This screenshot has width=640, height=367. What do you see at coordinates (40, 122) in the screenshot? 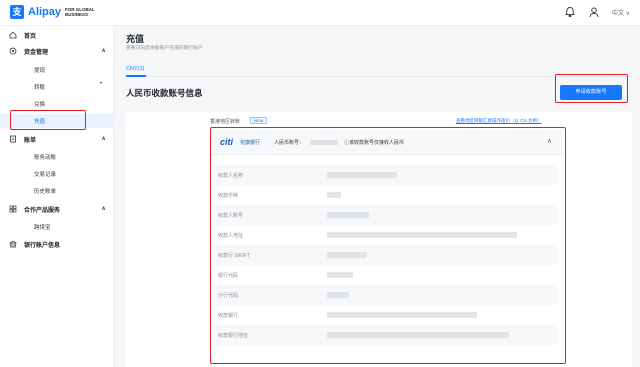
I see `sidebar-item-label: 充值` at bounding box center [40, 122].